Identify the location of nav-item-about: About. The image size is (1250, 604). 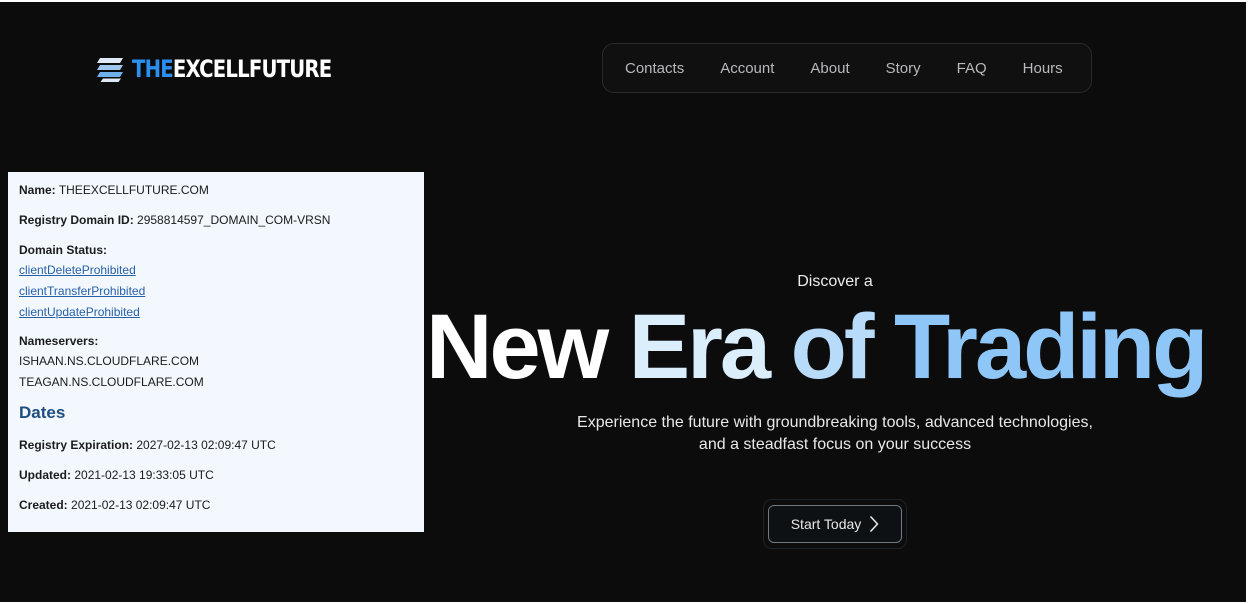
(829, 68).